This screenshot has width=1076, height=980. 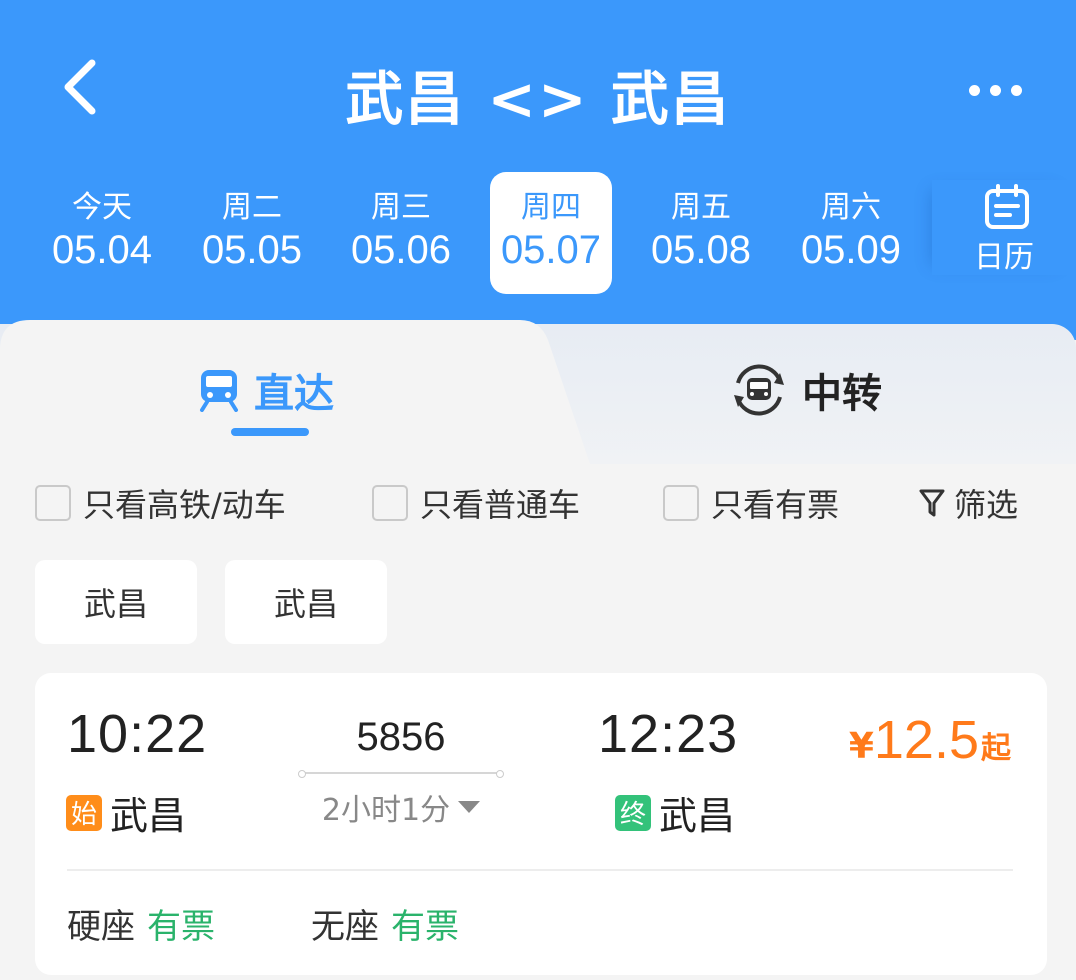 I want to click on route-line, so click(x=401, y=774).